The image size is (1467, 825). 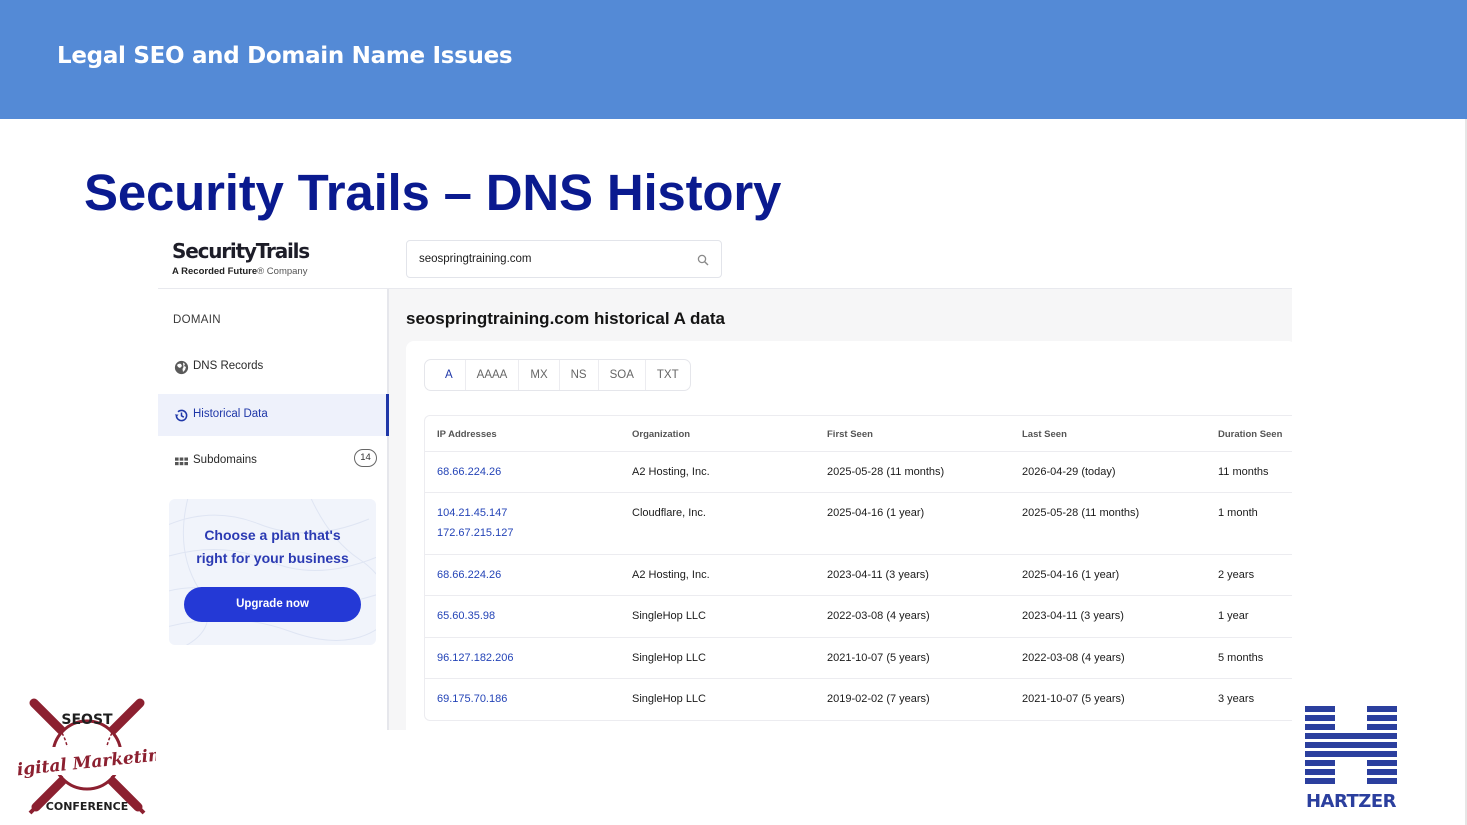 What do you see at coordinates (241, 251) in the screenshot?
I see `logo-name: SecurityTrails` at bounding box center [241, 251].